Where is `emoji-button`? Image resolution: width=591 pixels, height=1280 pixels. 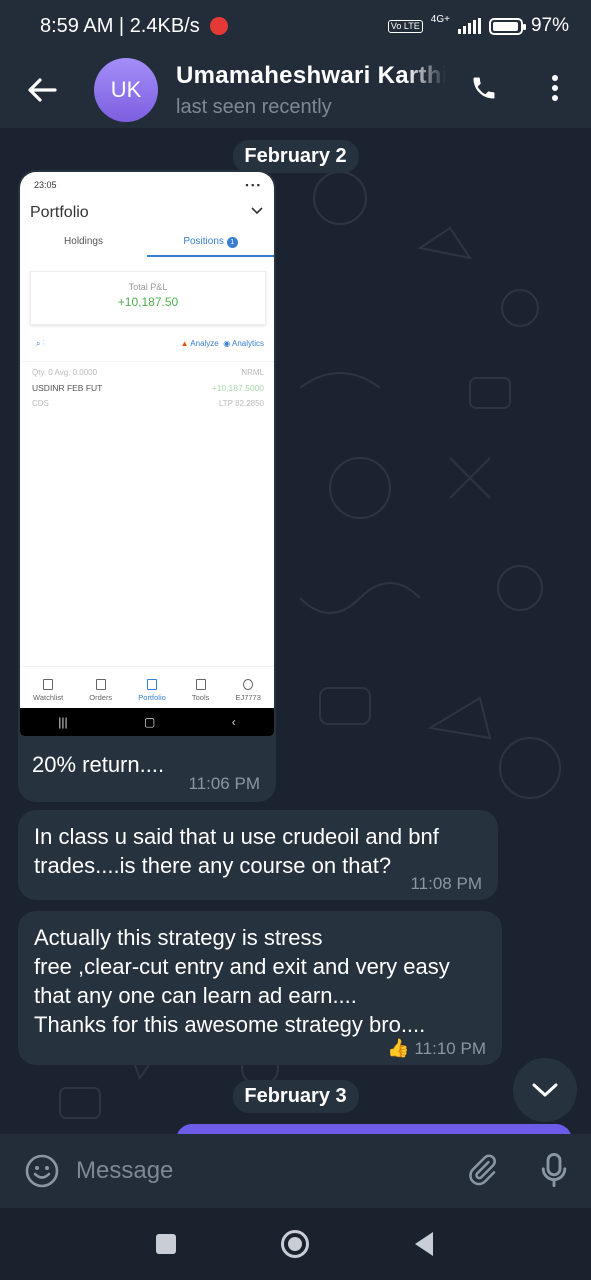 emoji-button is located at coordinates (42, 1171).